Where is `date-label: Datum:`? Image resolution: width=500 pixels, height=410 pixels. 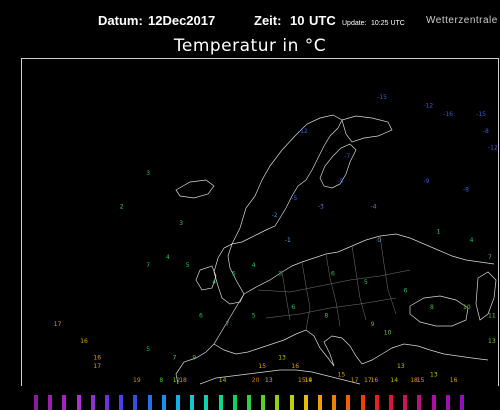 date-label: Datum: is located at coordinates (120, 20).